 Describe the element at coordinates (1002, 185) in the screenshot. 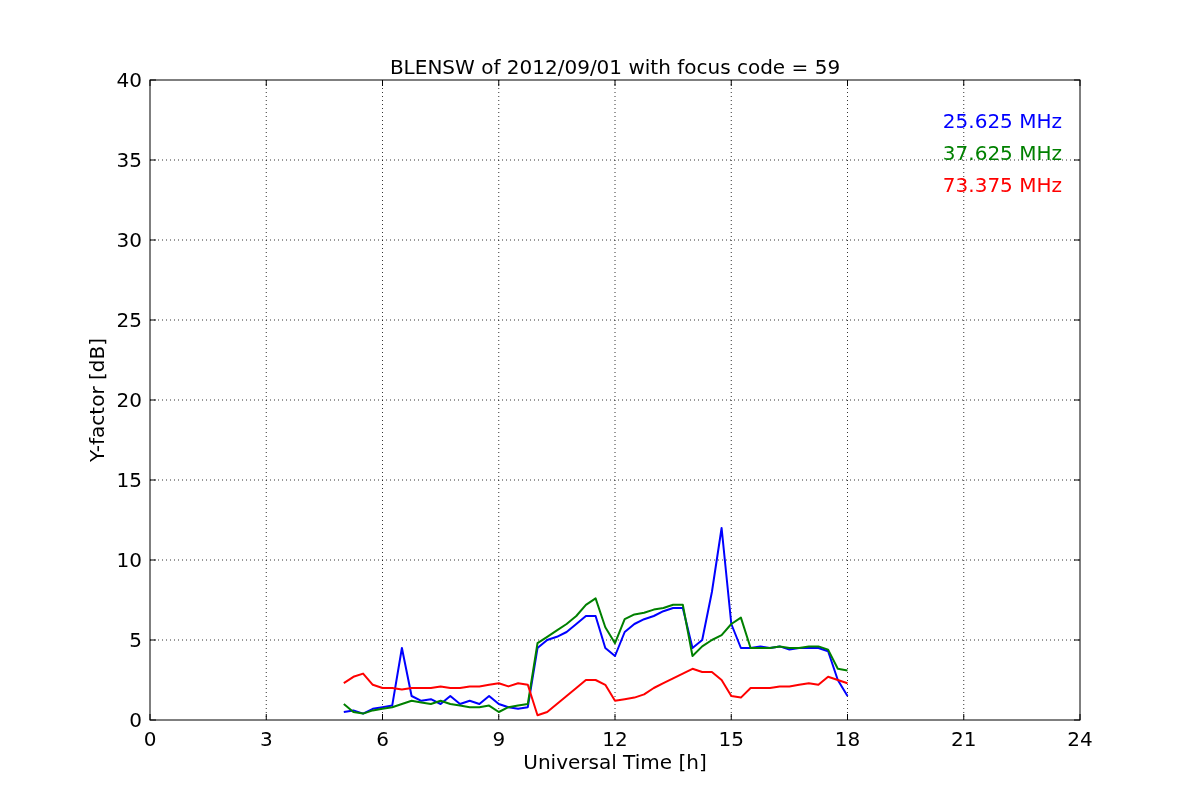

I see `legend-label: 73.375 MHz` at that location.